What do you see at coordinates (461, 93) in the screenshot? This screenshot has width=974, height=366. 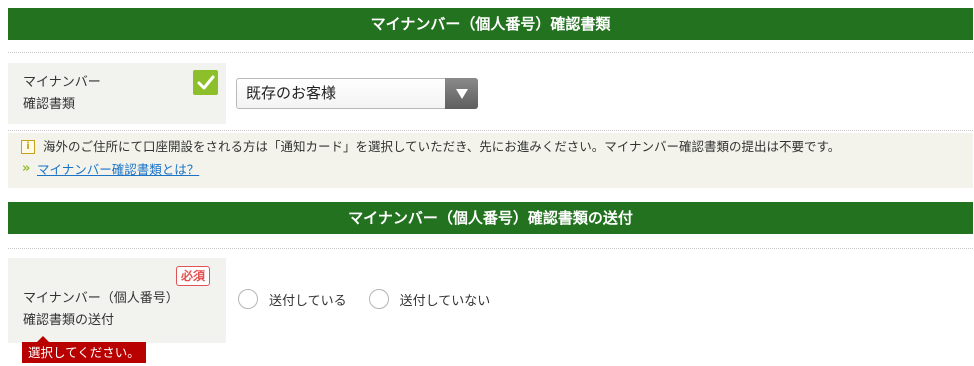 I see `chevron-down-icon` at bounding box center [461, 93].